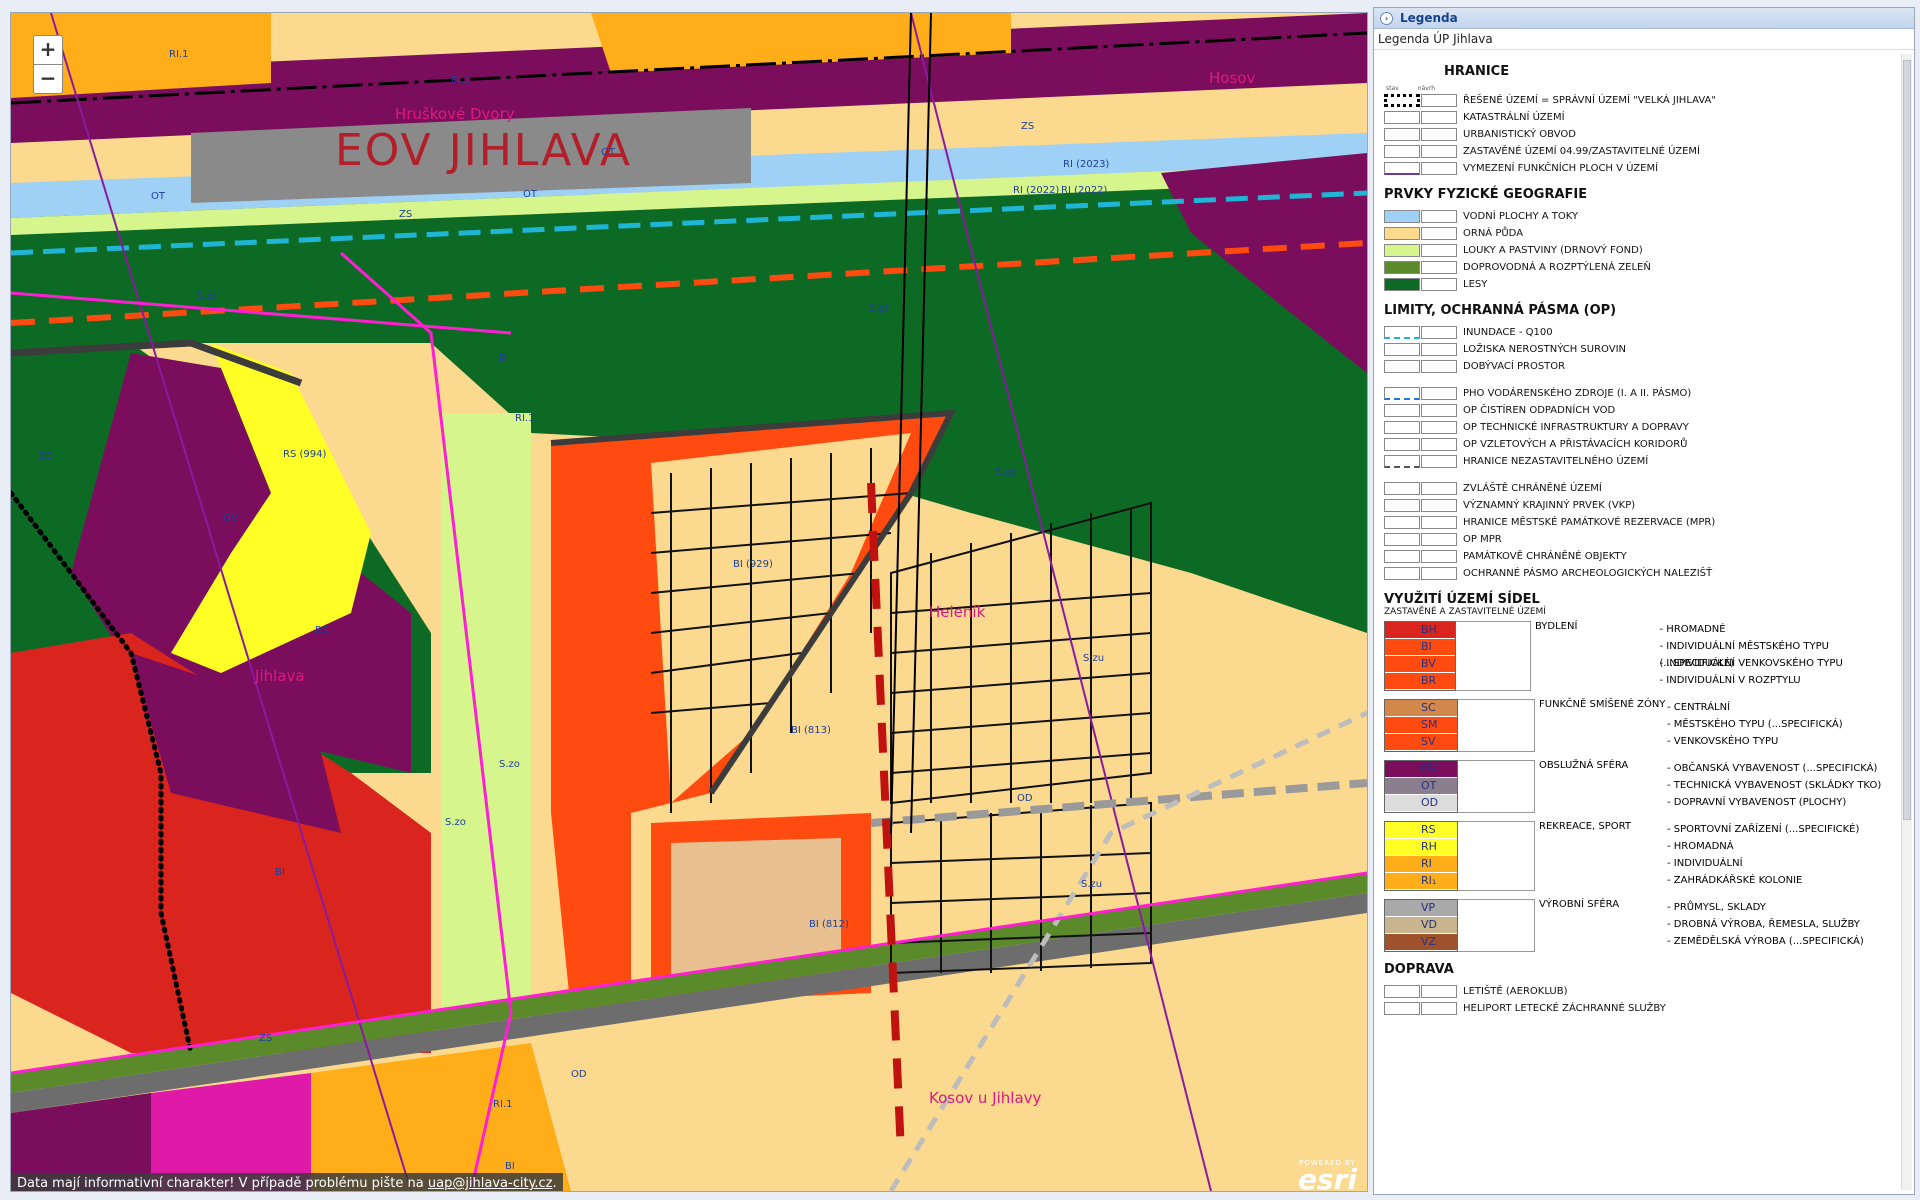 Image resolution: width=1920 pixels, height=1200 pixels. Describe the element at coordinates (1637, 1008) in the screenshot. I see `legend-row: HELIPORT LETECKÉ ZÁCHRANNÉ SLUŽBY` at that location.